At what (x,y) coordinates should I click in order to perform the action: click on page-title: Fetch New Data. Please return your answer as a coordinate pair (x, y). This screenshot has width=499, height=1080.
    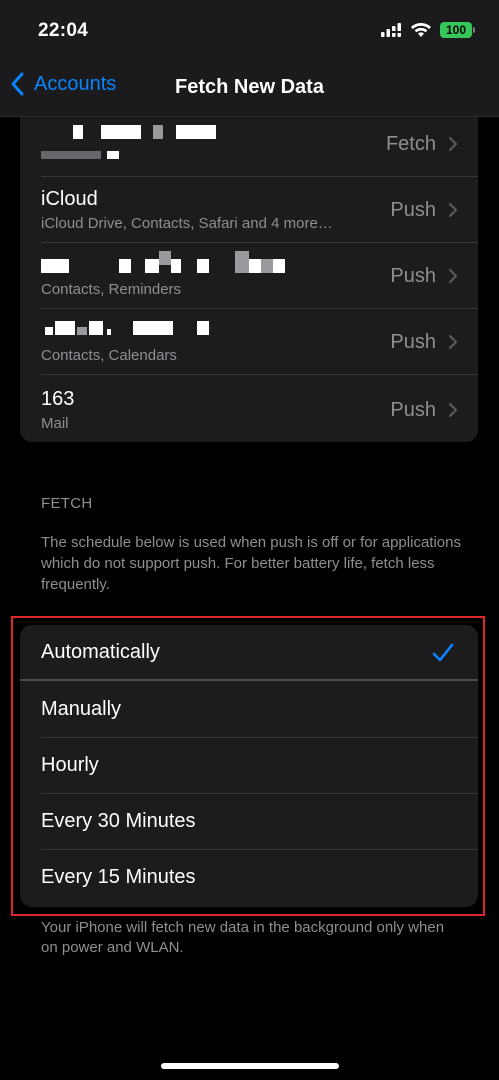
    Looking at the image, I should click on (249, 87).